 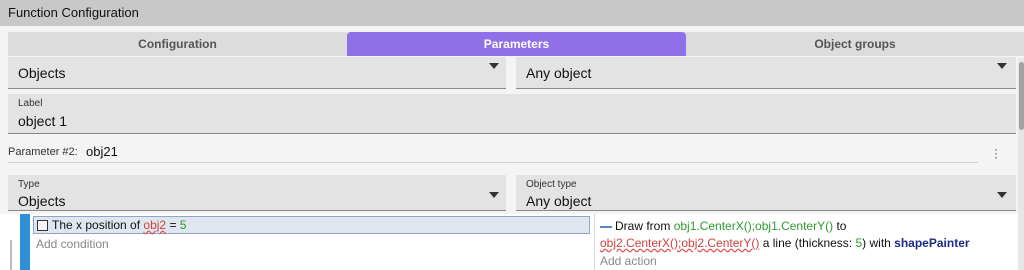 I want to click on condition-object: obj2, so click(x=155, y=225).